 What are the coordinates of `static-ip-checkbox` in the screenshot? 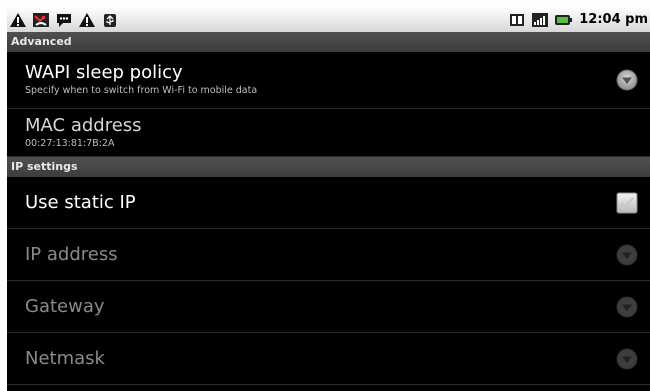 It's located at (627, 203).